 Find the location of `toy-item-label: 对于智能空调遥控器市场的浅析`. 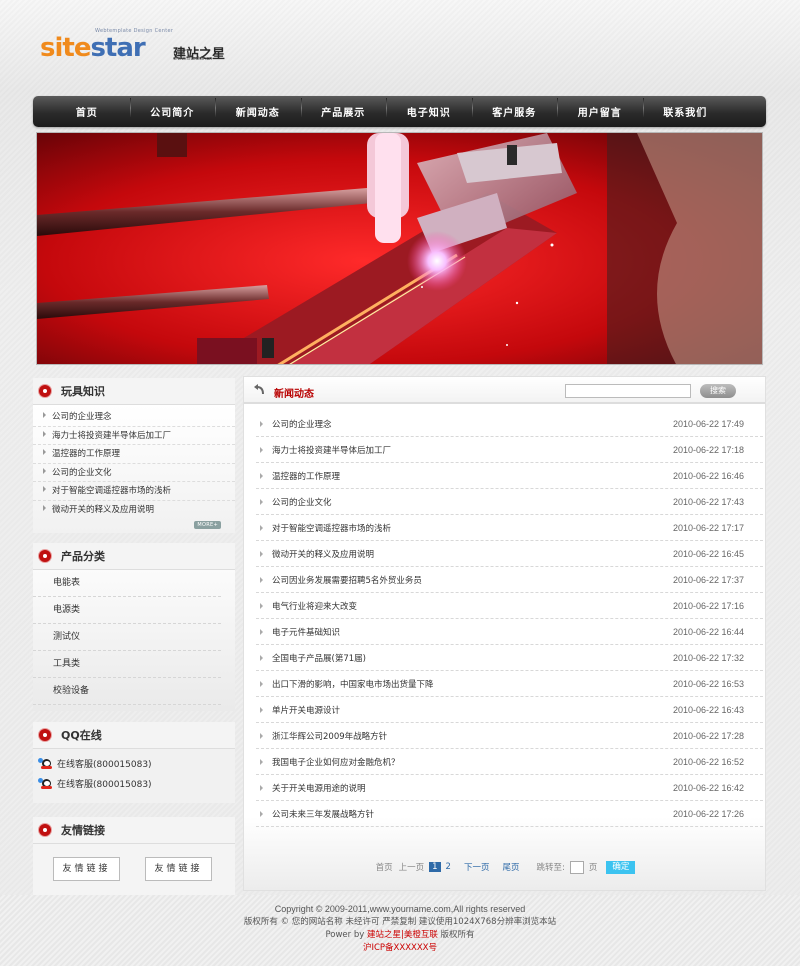

toy-item-label: 对于智能空调遥控器市场的浅析 is located at coordinates (112, 491).